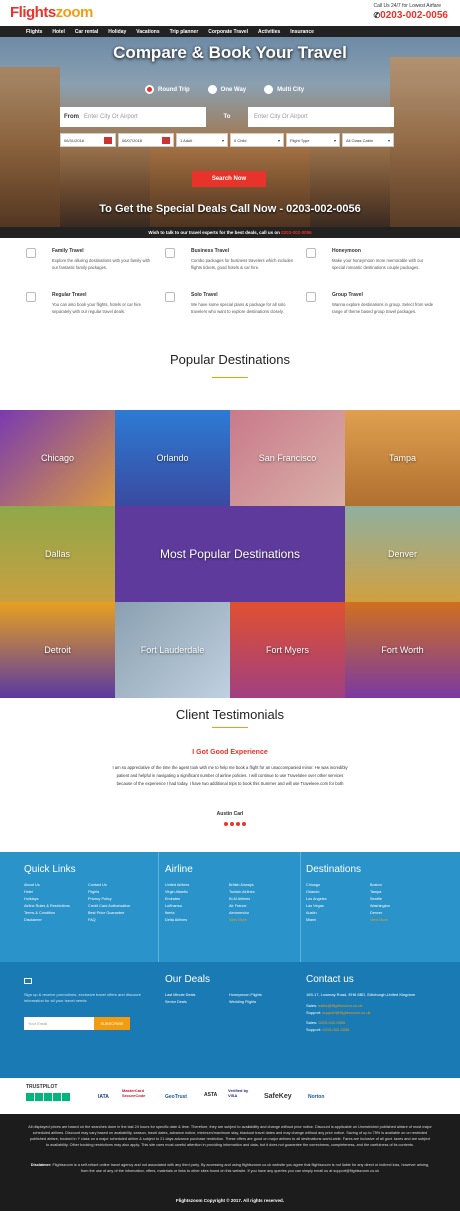 The width and height of the screenshot is (460, 1228). I want to click on nav-activities: Activities, so click(269, 32).